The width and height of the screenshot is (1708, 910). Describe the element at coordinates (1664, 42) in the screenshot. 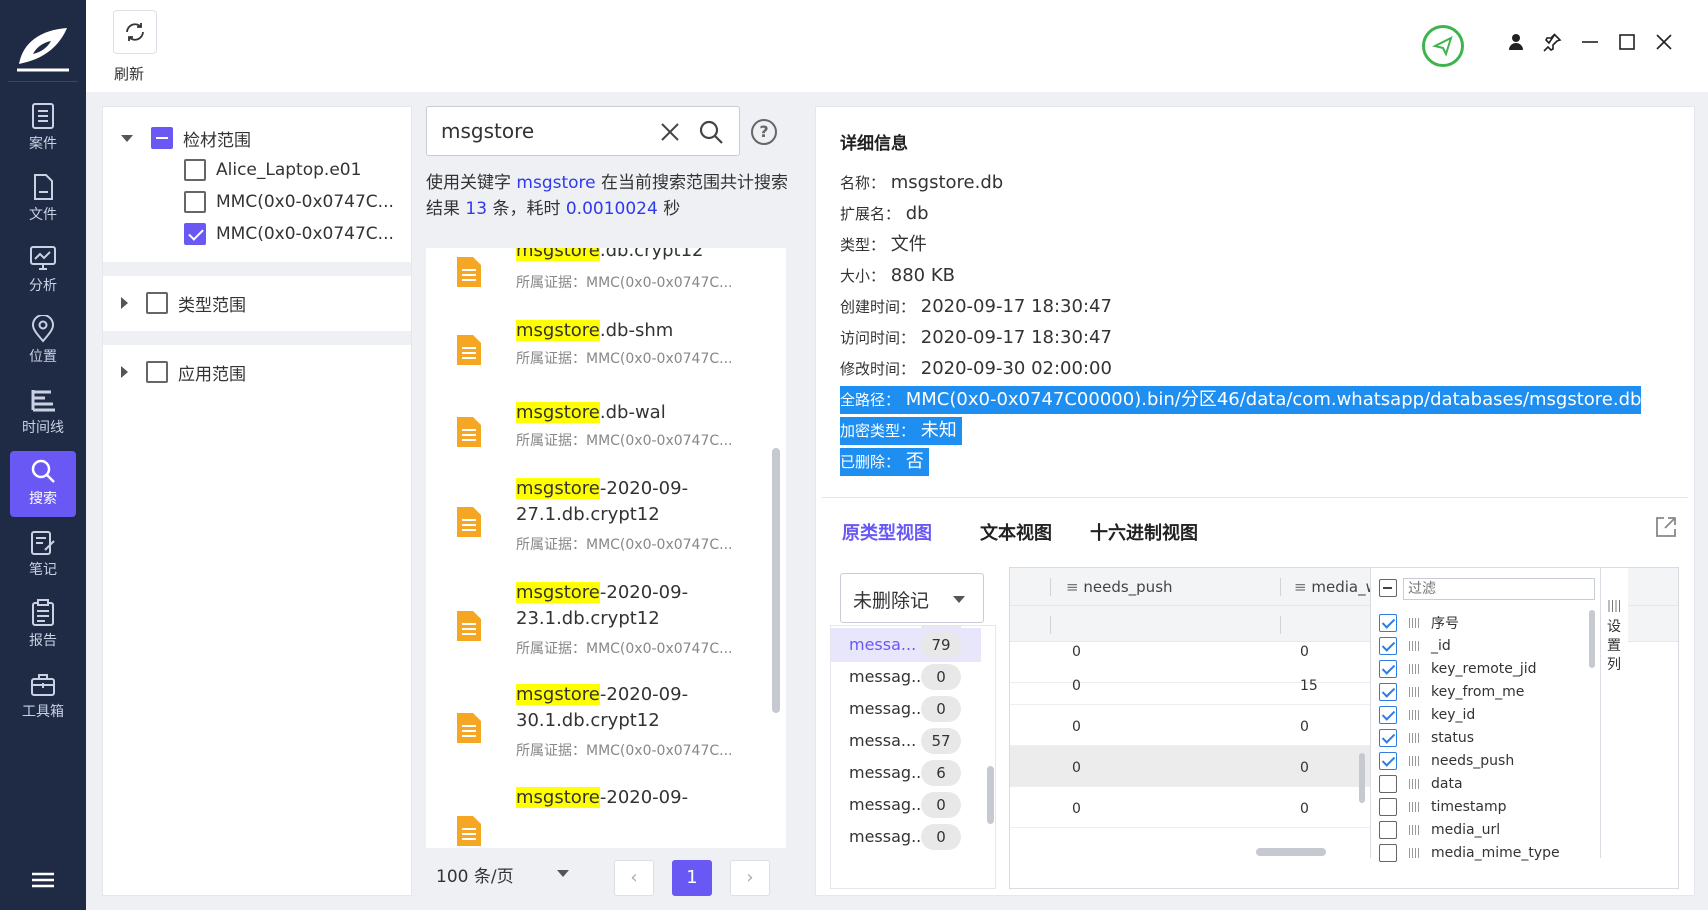

I see `close-icon` at that location.